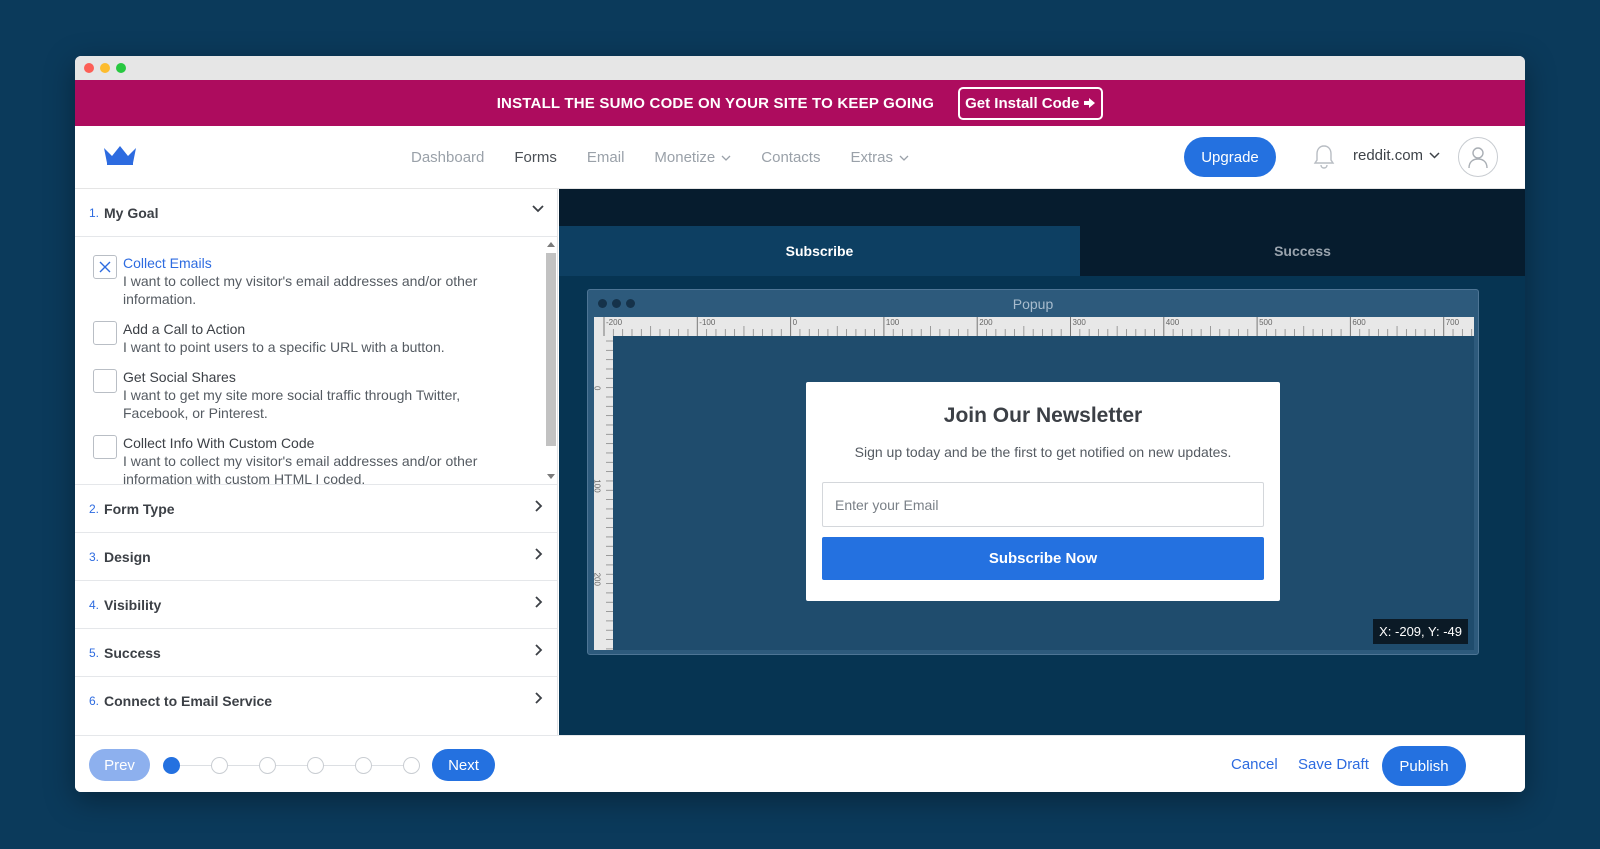 Image resolution: width=1600 pixels, height=849 pixels. What do you see at coordinates (218, 443) in the screenshot?
I see `goal-title: Collect Info With Custom Code` at bounding box center [218, 443].